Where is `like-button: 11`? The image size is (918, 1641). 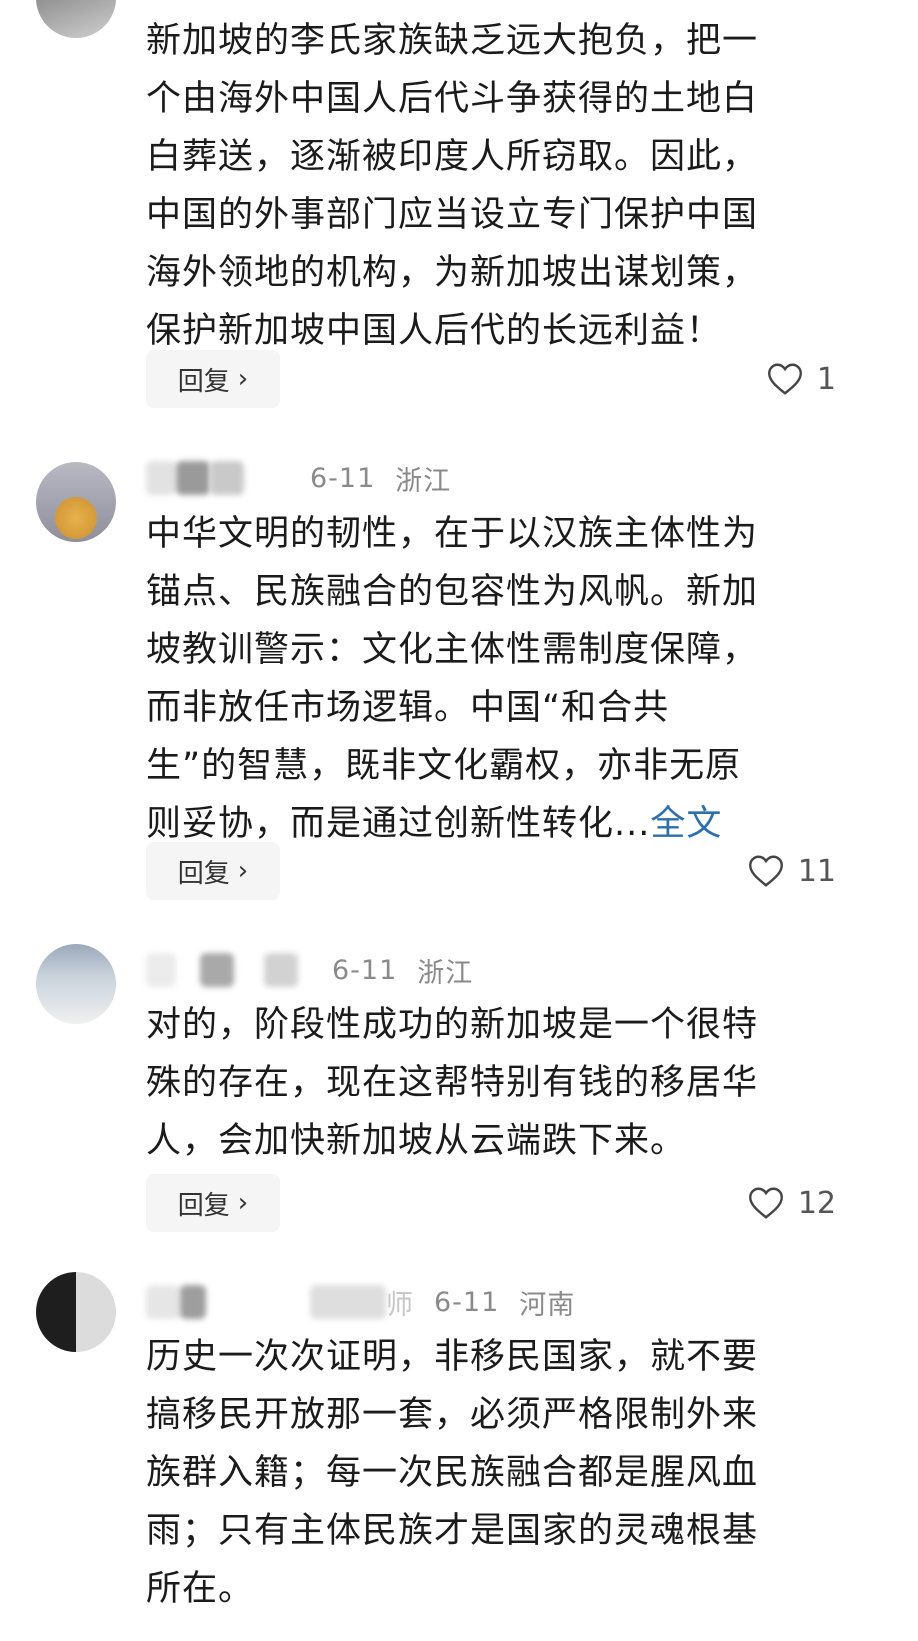 like-button: 11 is located at coordinates (792, 871).